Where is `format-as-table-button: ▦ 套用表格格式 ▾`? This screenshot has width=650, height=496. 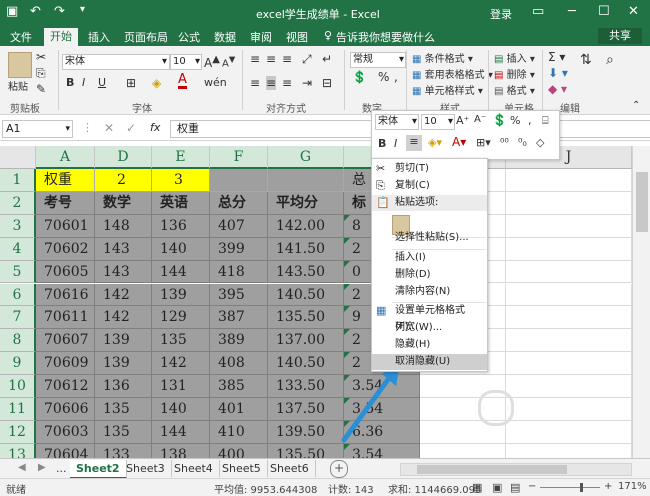
format-as-table-button: ▦ 套用表格格式 ▾ is located at coordinates (452, 73).